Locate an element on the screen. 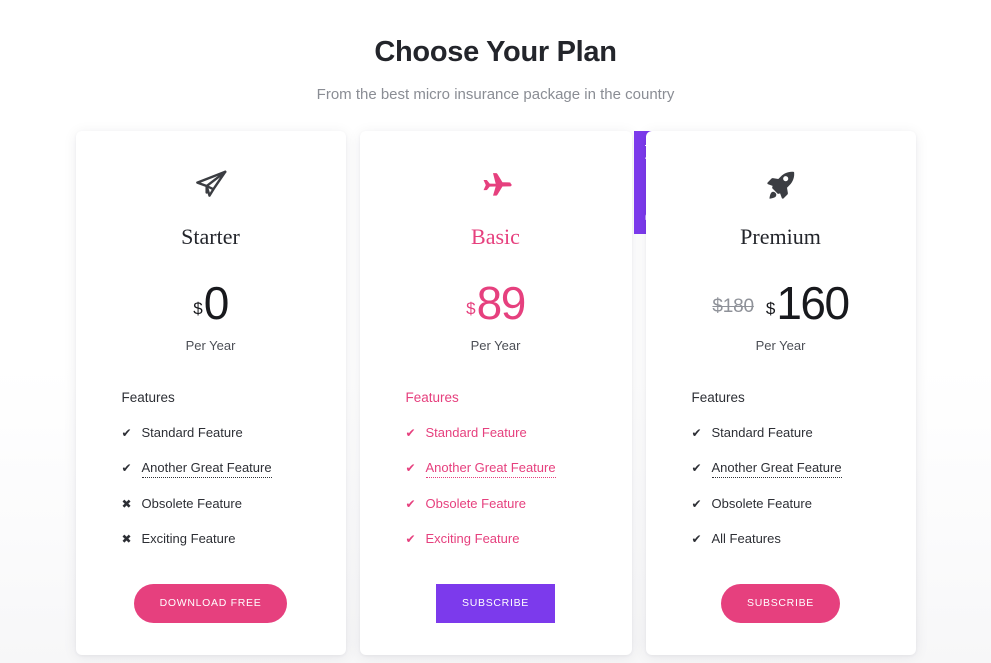 The image size is (991, 663). plan-name: Starter is located at coordinates (210, 236).